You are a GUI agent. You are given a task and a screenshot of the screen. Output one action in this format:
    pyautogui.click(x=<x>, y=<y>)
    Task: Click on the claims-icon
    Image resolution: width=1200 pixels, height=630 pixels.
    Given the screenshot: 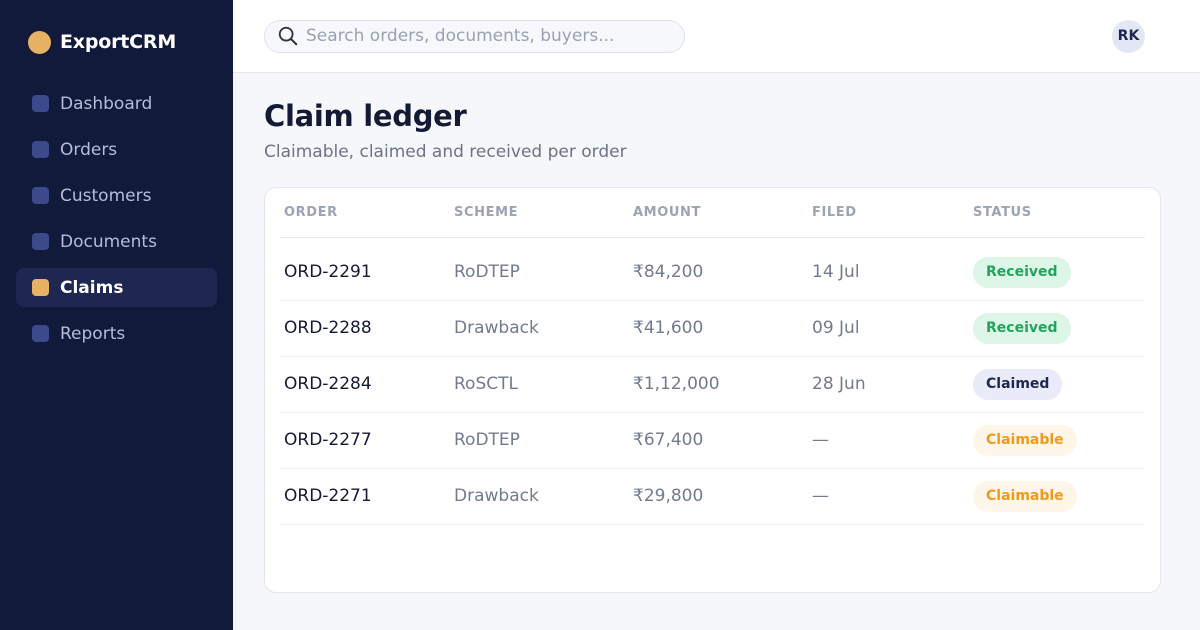 What is the action you would take?
    pyautogui.click(x=40, y=287)
    